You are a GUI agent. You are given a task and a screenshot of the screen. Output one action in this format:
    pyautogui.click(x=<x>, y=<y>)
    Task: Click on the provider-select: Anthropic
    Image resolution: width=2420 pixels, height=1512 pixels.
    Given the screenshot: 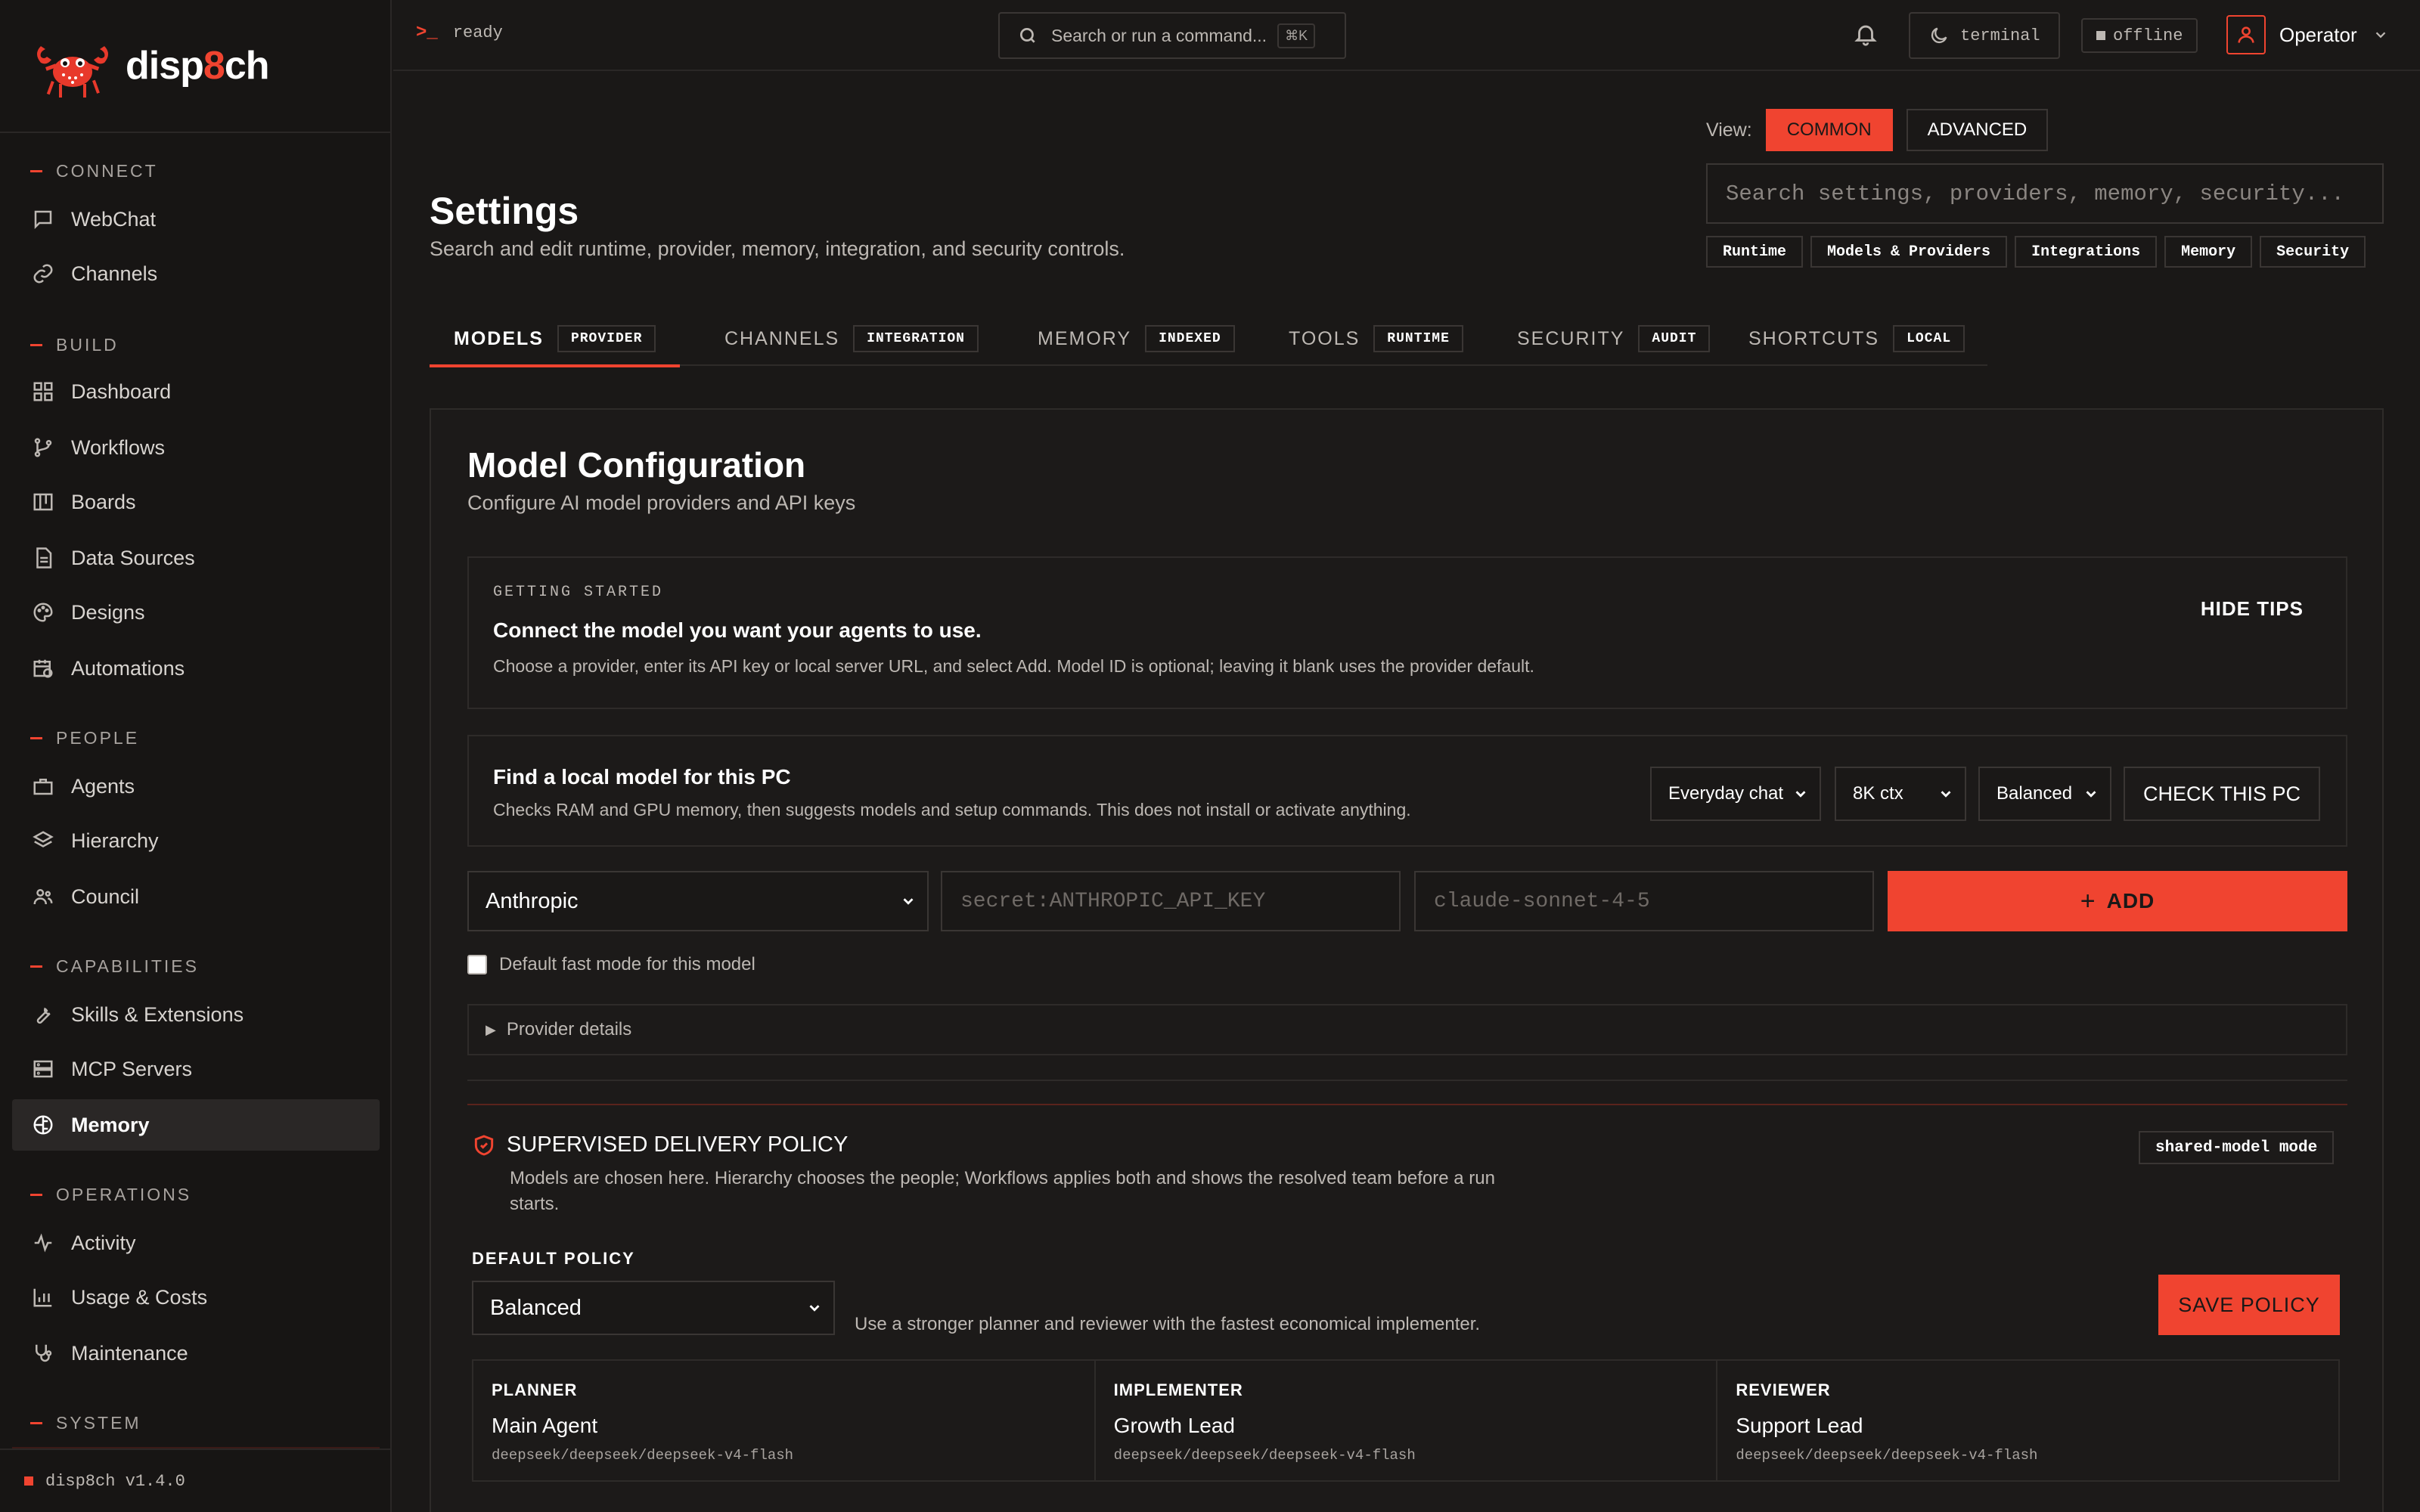 What is the action you would take?
    pyautogui.click(x=698, y=901)
    